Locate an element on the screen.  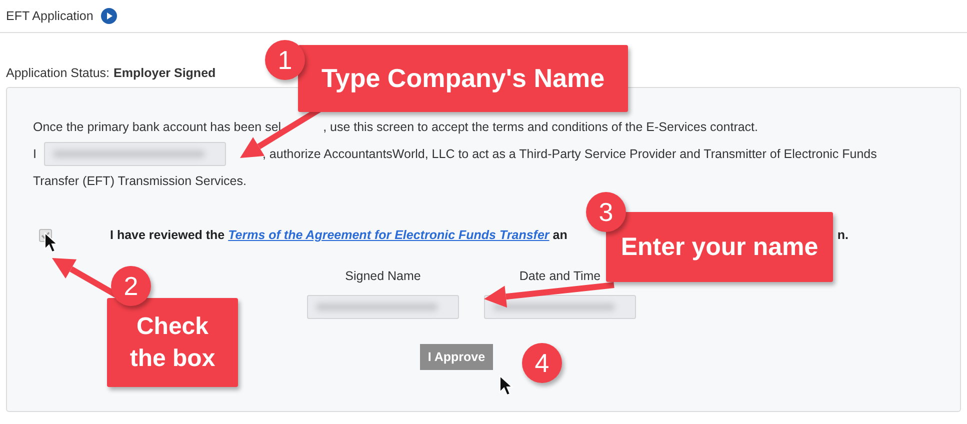
page-title: EFT Application is located at coordinates (50, 16).